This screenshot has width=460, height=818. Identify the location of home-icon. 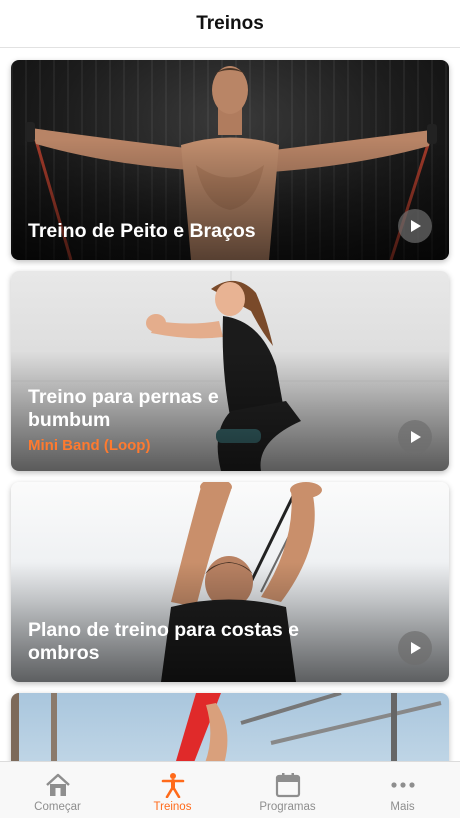
(57, 784).